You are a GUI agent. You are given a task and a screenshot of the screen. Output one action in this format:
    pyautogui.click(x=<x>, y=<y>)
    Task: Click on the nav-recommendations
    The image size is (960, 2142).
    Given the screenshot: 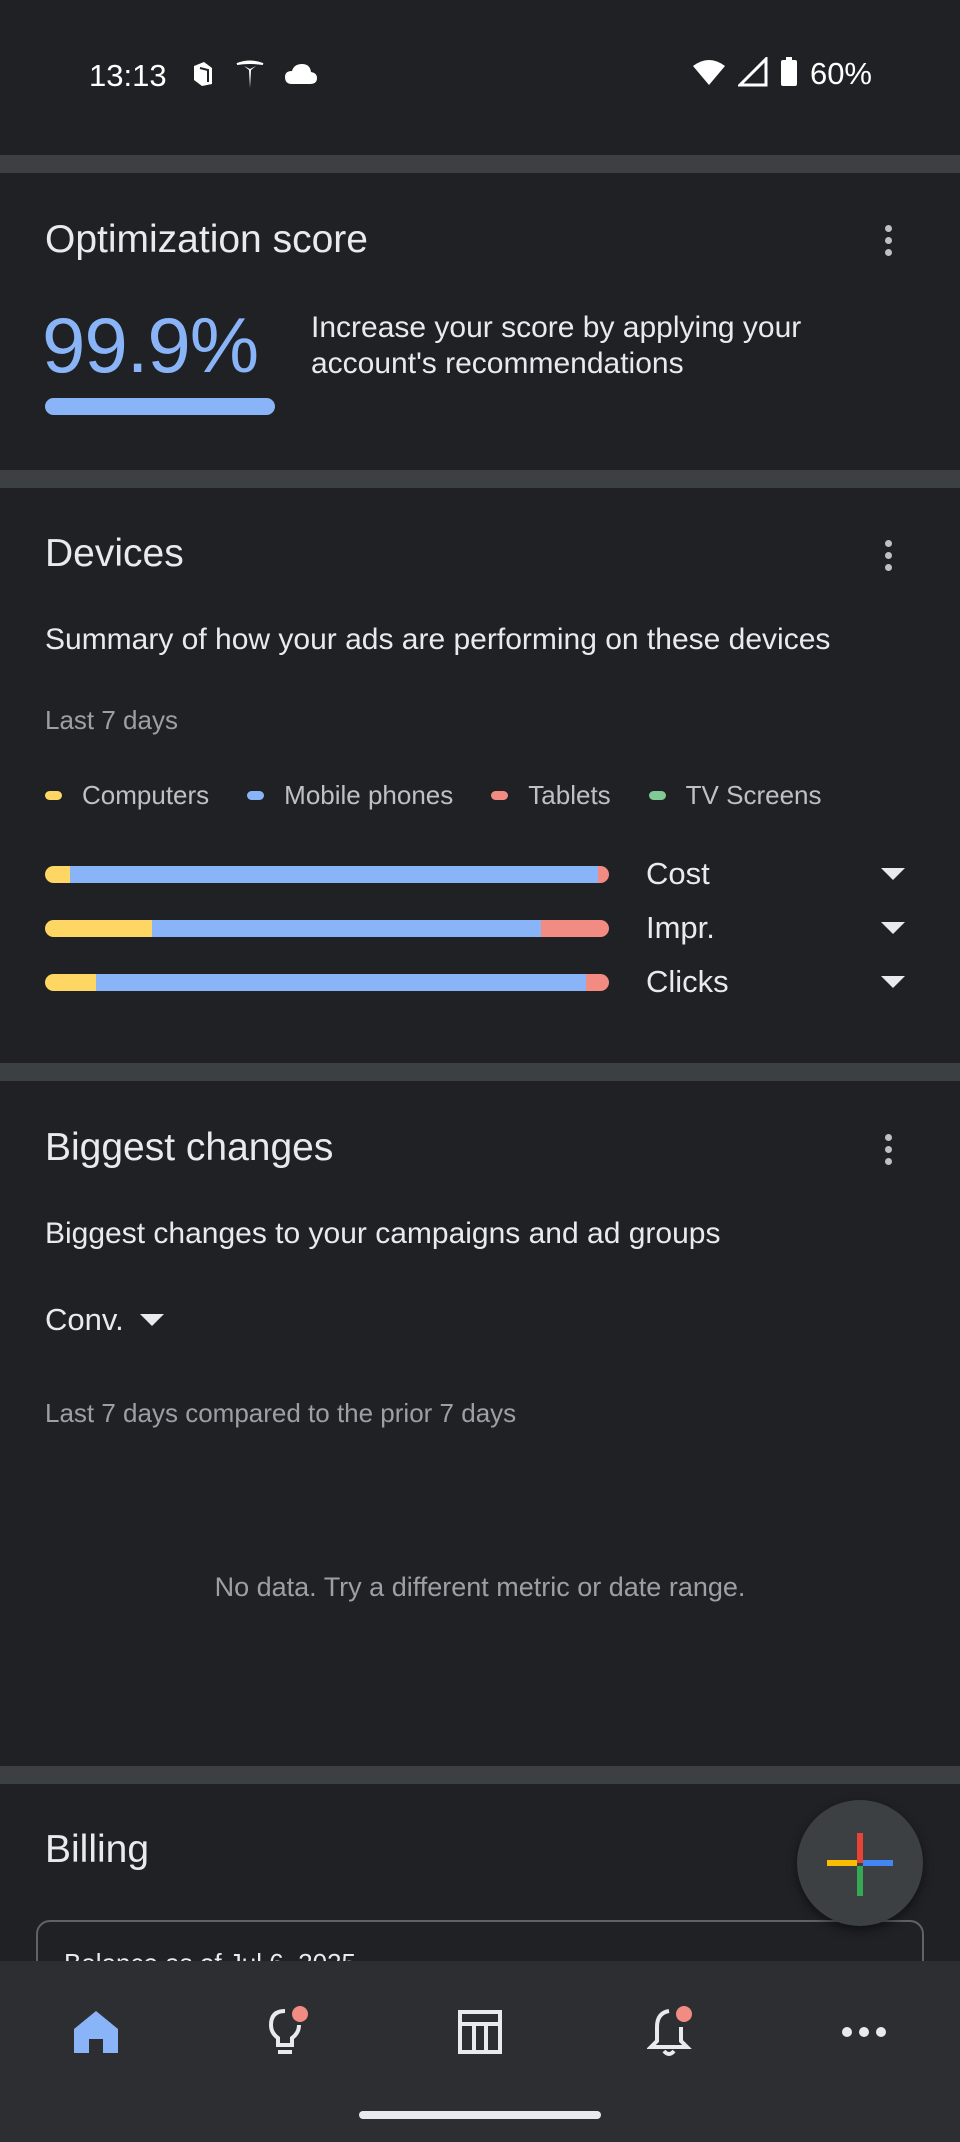 What is the action you would take?
    pyautogui.click(x=288, y=2032)
    